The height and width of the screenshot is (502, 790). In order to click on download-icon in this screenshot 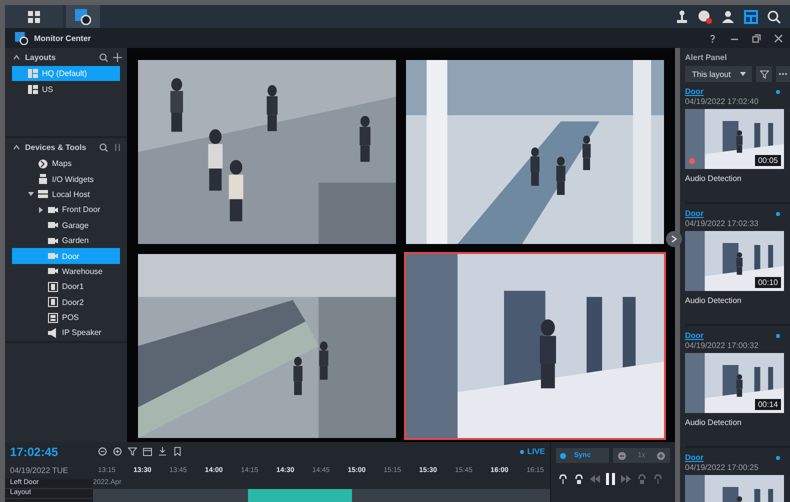, I will do `click(162, 451)`.